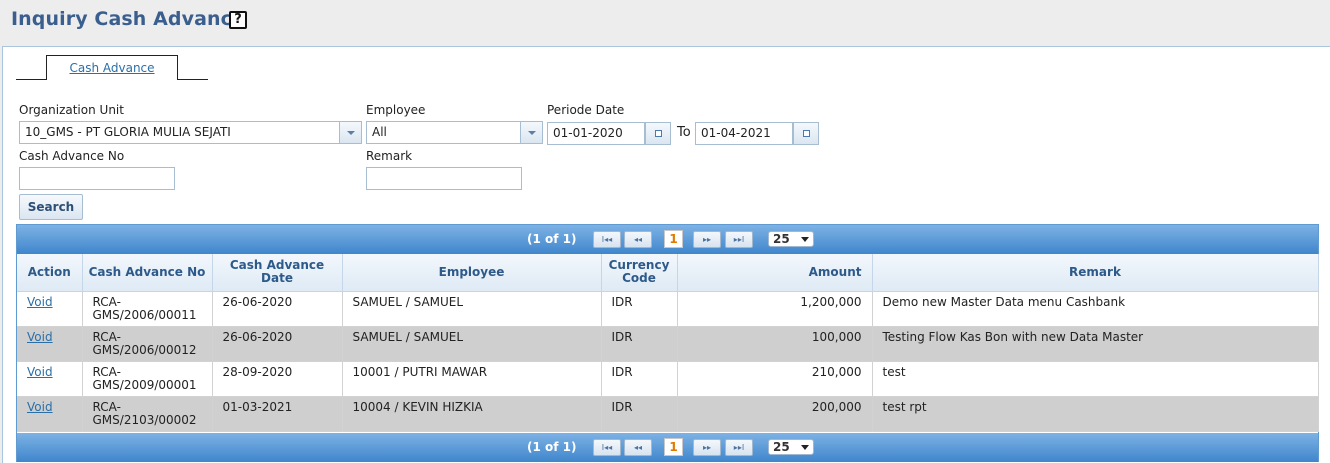  I want to click on org-unit-label: Organization Unit, so click(71, 110).